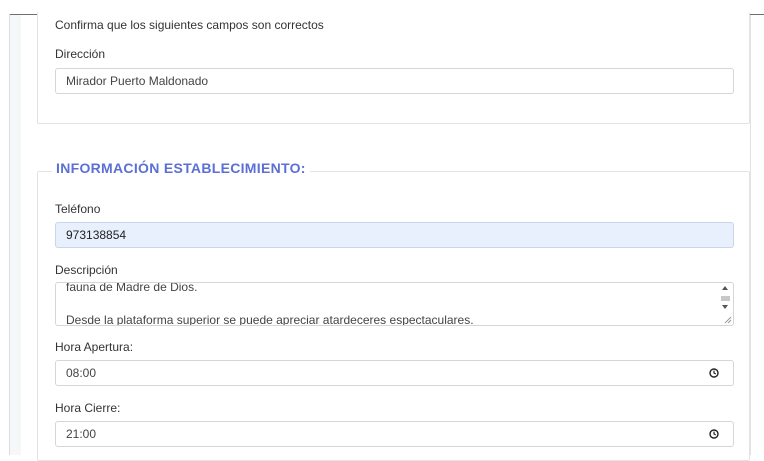  Describe the element at coordinates (80, 54) in the screenshot. I see `direccion-label: Dirección` at that location.